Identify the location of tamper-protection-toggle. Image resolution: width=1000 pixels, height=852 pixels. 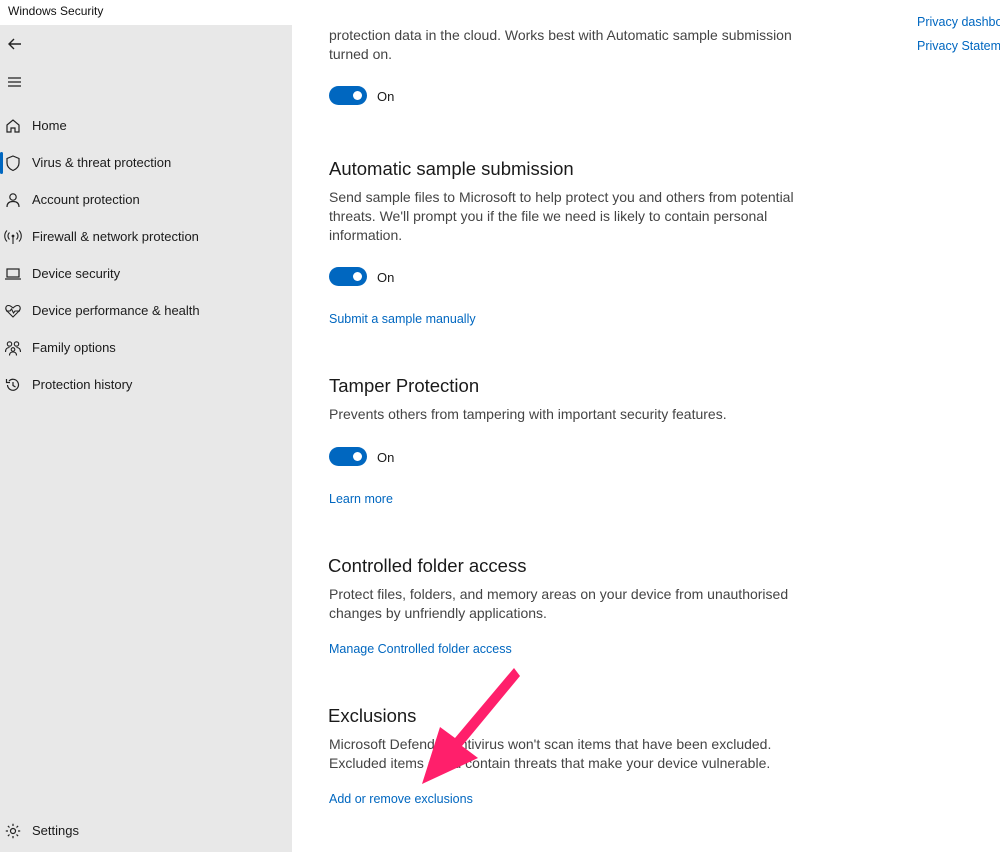
(348, 456).